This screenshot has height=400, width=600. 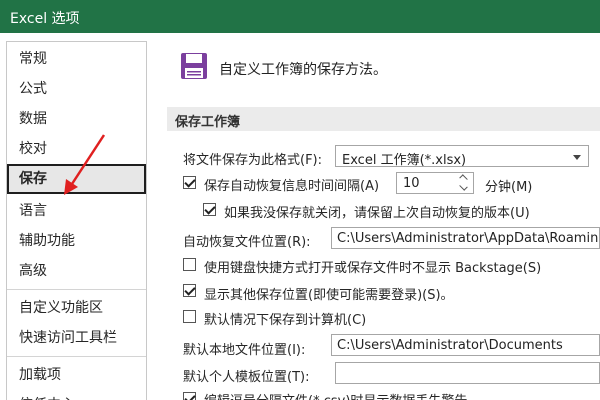 I want to click on sidebar-item-accessibility: 辅助功能, so click(x=76, y=241).